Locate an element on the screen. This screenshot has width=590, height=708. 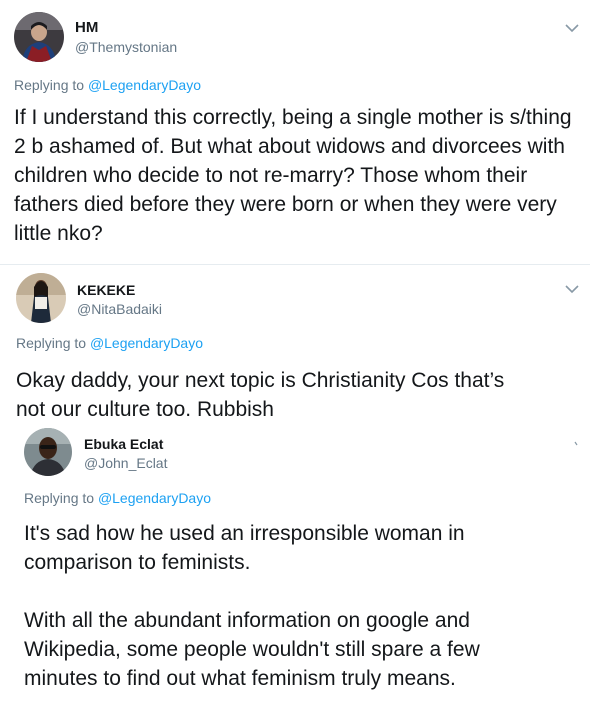
user-handle: @Themystonian is located at coordinates (126, 47).